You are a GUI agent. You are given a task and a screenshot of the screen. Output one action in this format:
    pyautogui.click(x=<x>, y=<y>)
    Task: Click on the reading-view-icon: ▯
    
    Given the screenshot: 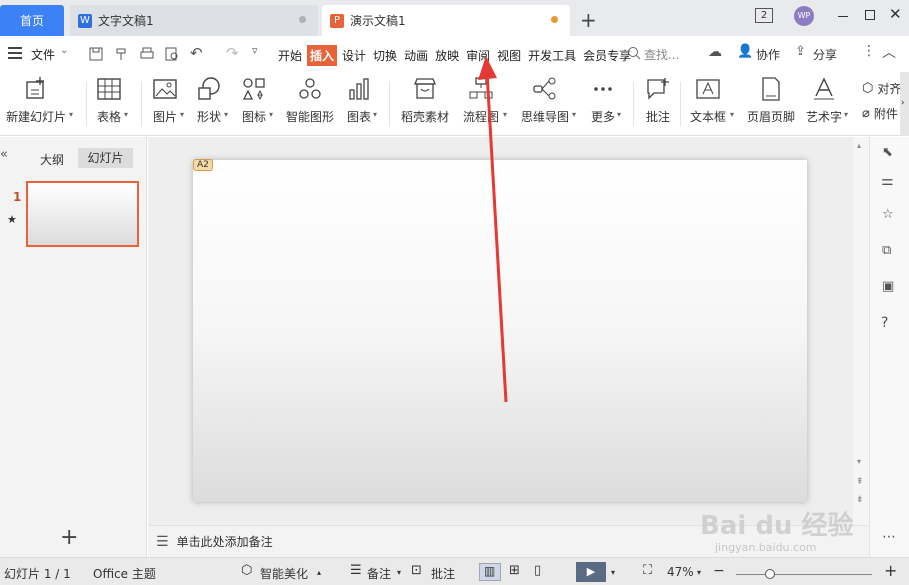 What is the action you would take?
    pyautogui.click(x=537, y=570)
    